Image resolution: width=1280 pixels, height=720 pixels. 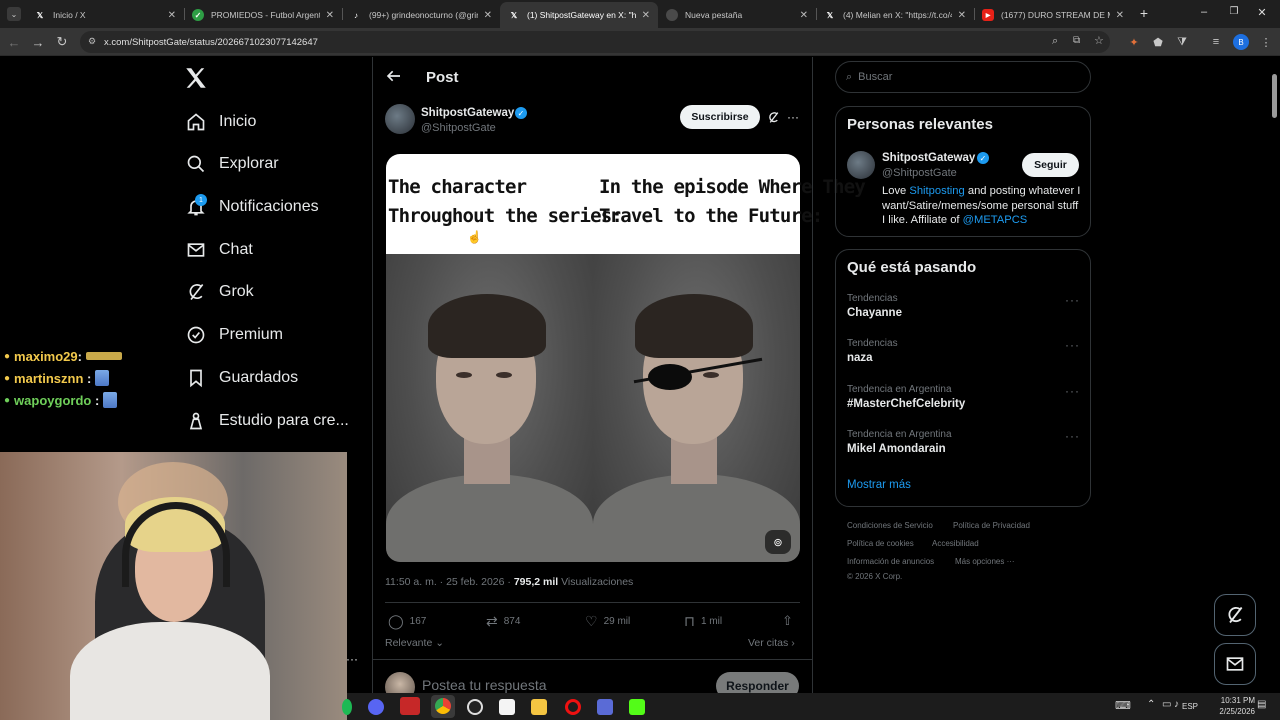 I want to click on language-indicator: ESP, so click(x=1190, y=706).